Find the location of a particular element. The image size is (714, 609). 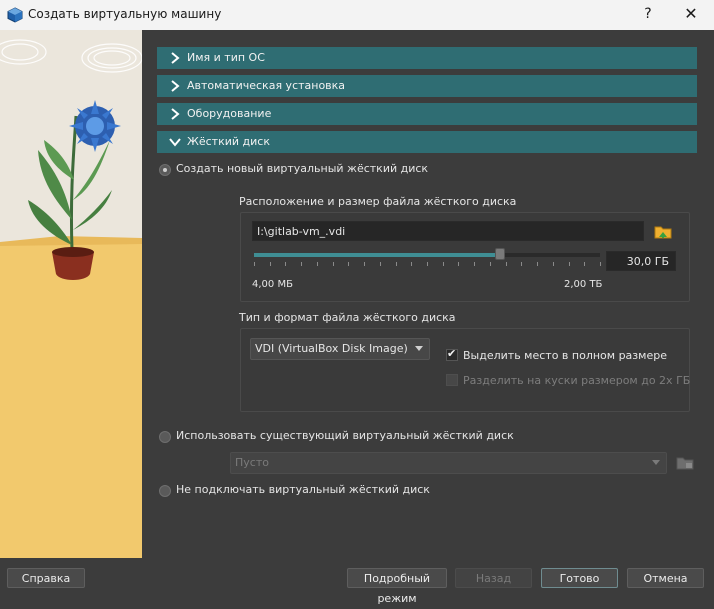

section-label: Автоматическая установка is located at coordinates (266, 85).